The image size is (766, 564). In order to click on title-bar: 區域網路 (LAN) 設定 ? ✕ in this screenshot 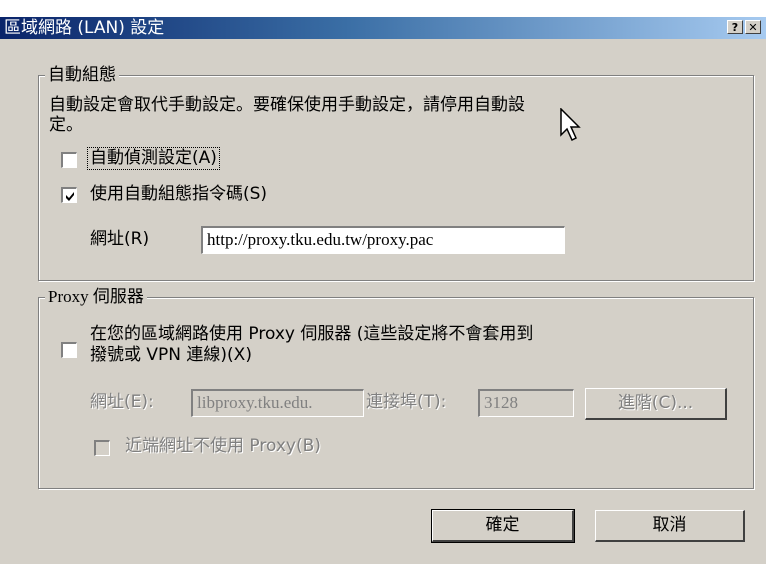, I will do `click(383, 28)`.